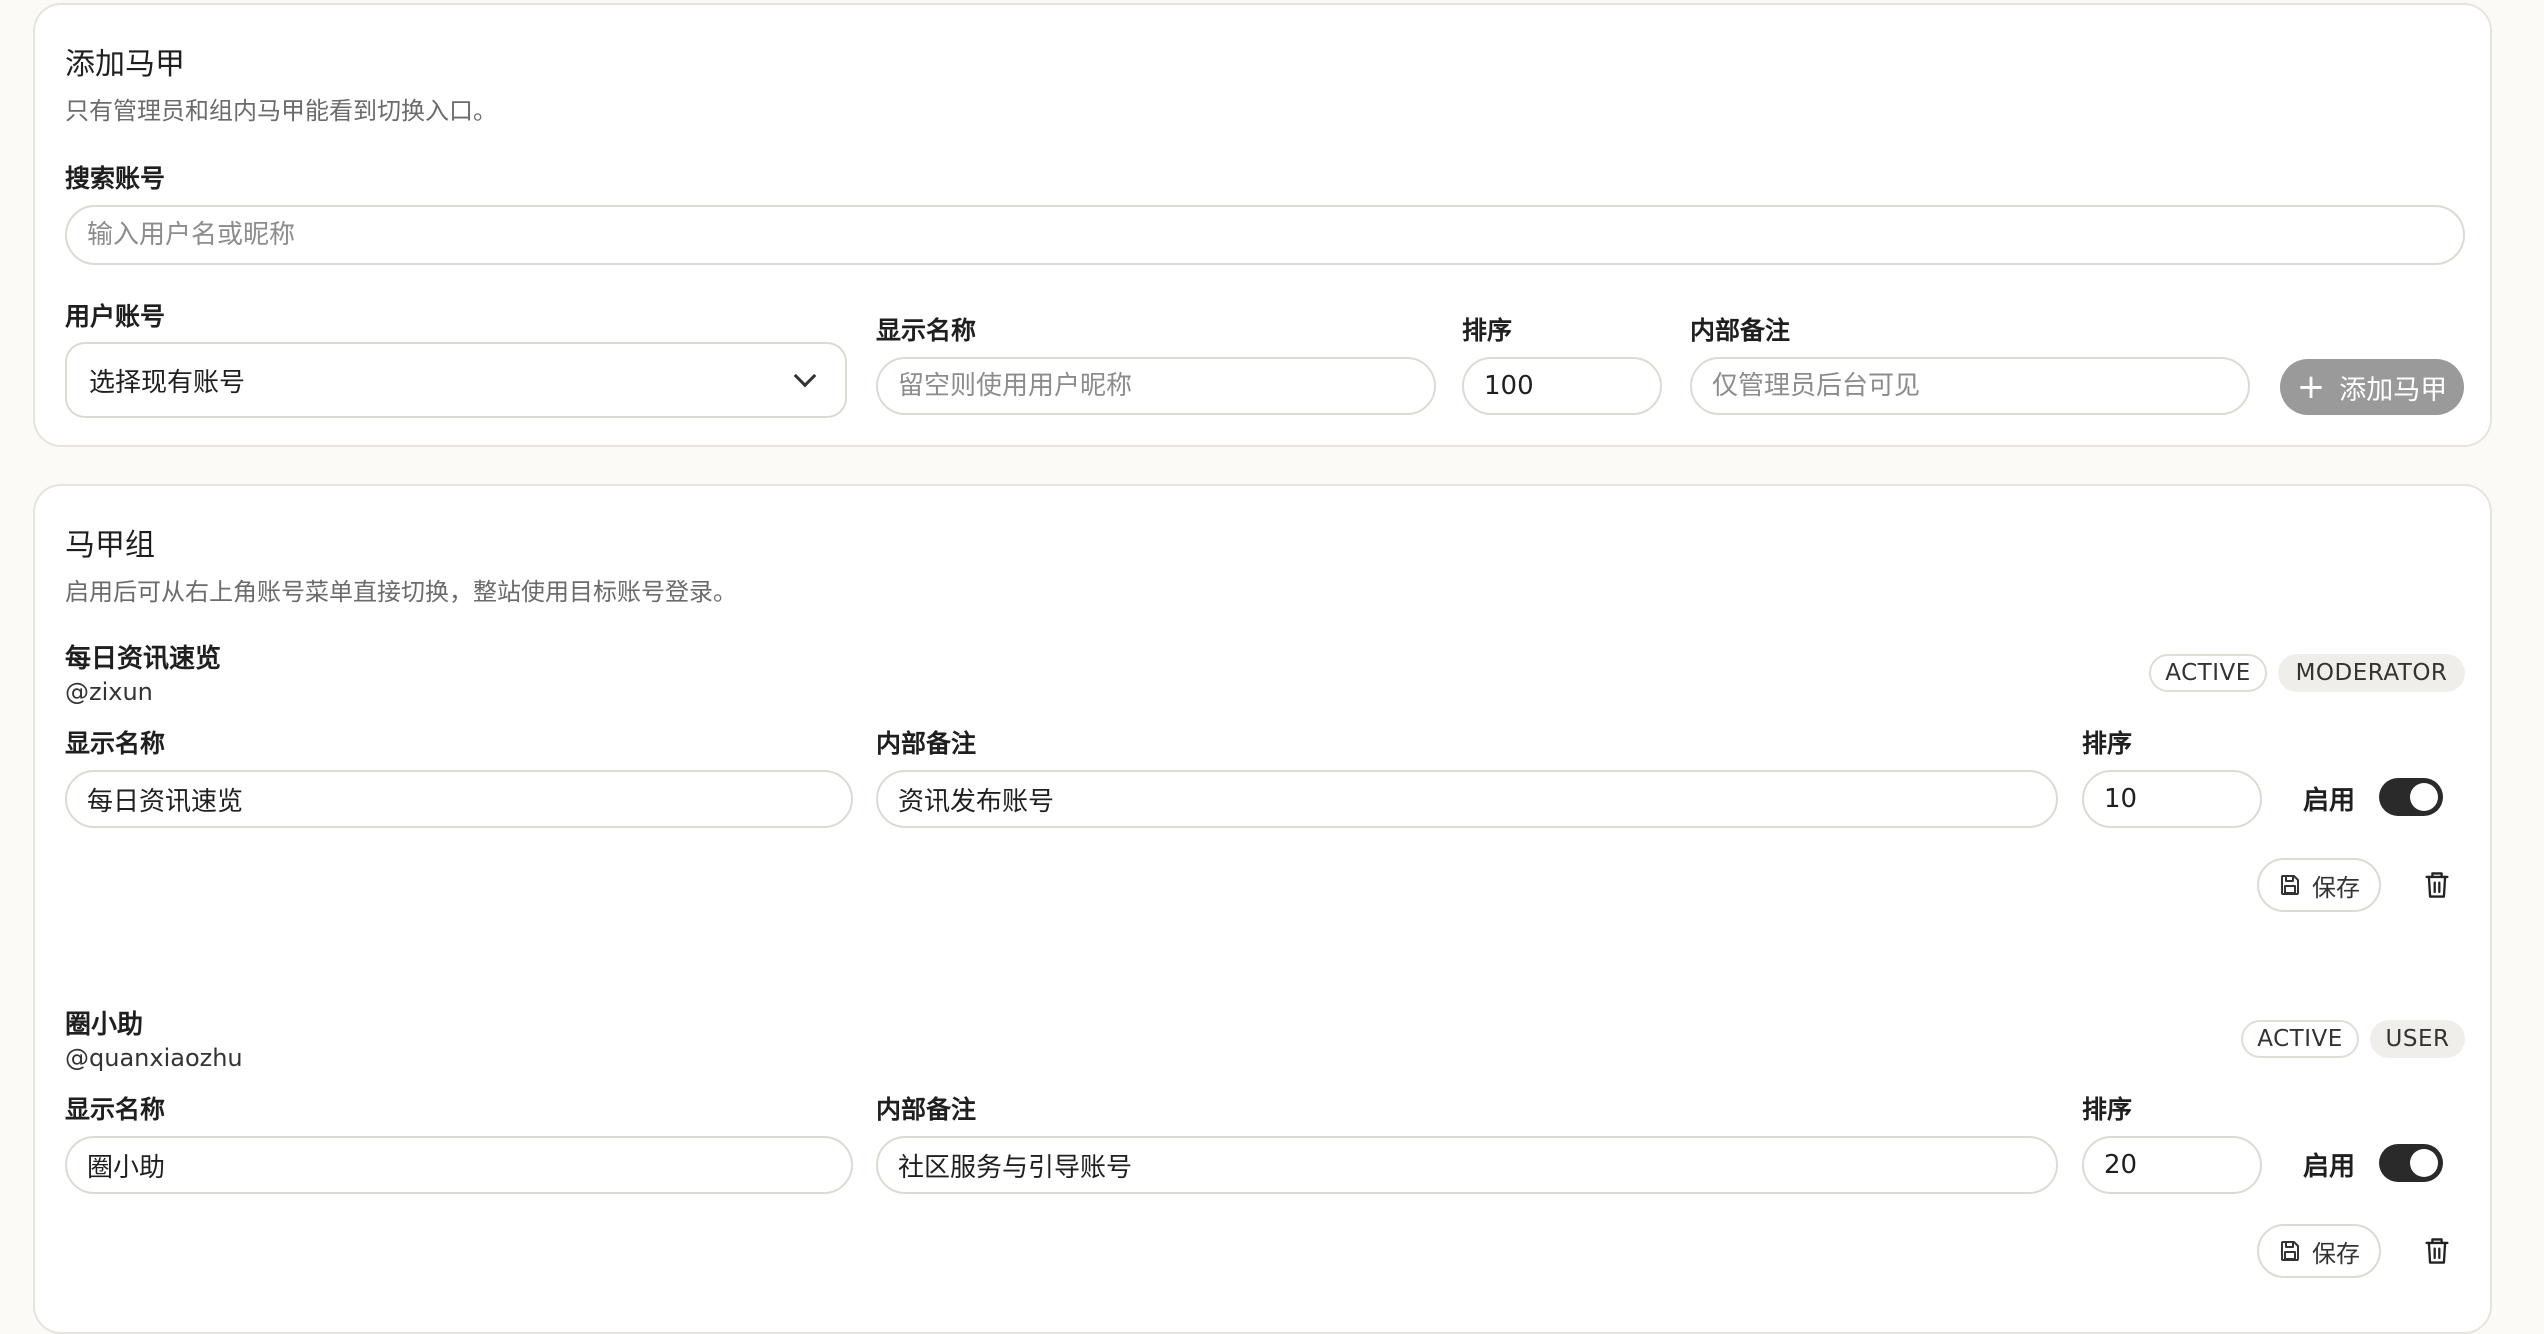 This screenshot has height=1334, width=2544. Describe the element at coordinates (281, 111) in the screenshot. I see `add-alias-description: 只有管理员和组内马甲能看到切换入口。` at that location.